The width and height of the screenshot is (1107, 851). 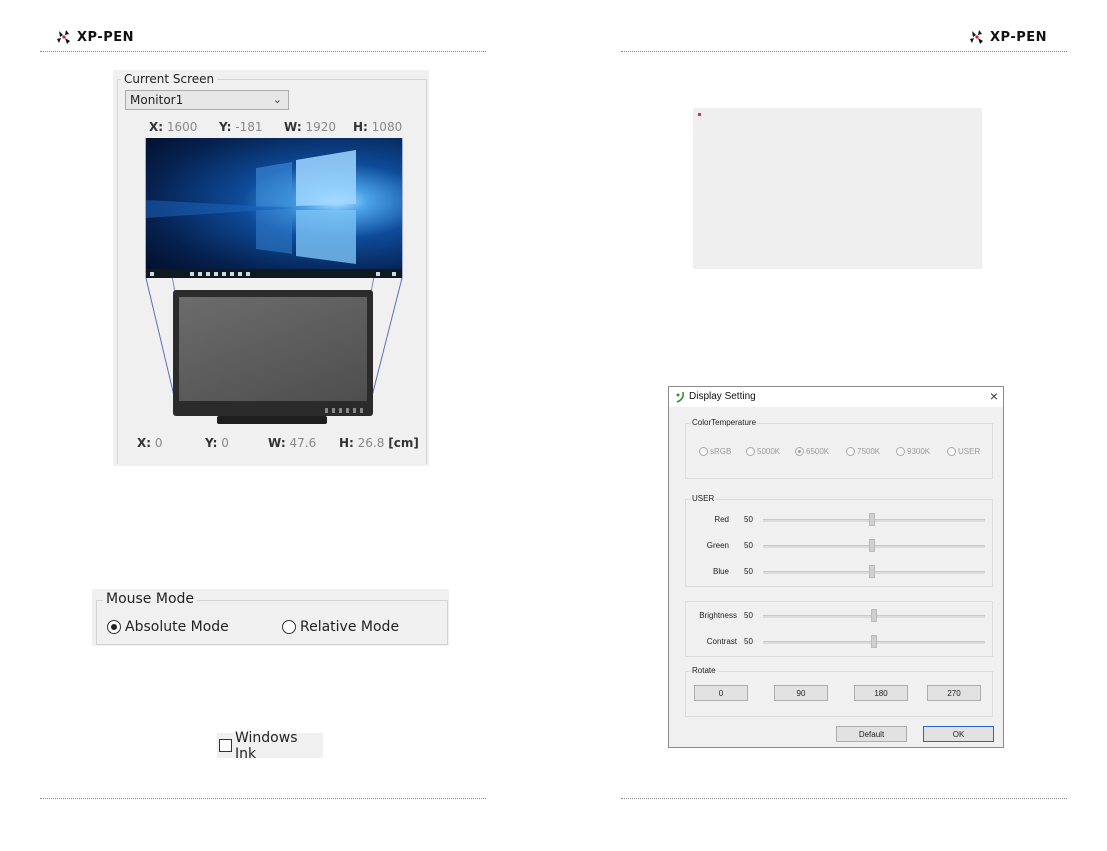 What do you see at coordinates (748, 571) in the screenshot?
I see `blue-value: 50` at bounding box center [748, 571].